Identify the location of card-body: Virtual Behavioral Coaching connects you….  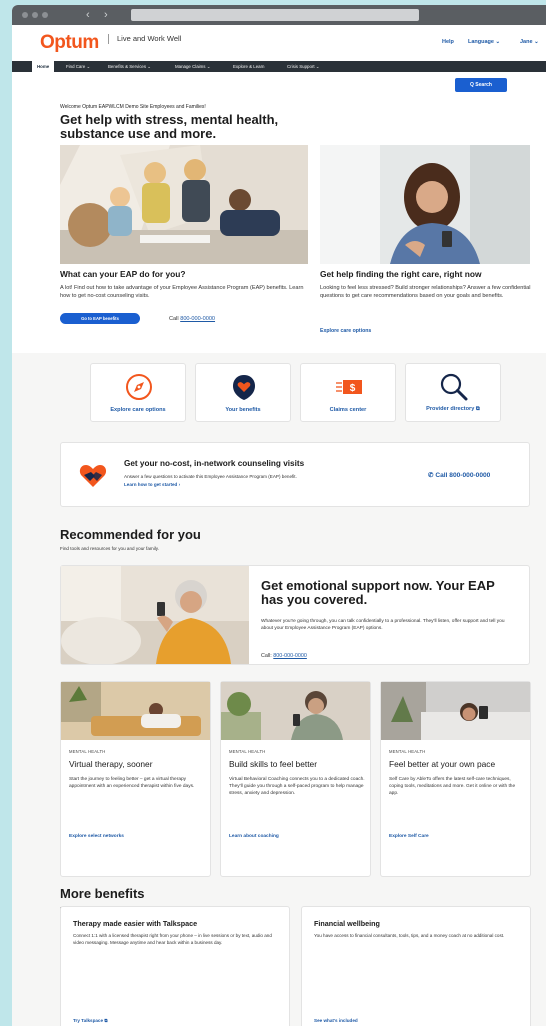
(297, 786).